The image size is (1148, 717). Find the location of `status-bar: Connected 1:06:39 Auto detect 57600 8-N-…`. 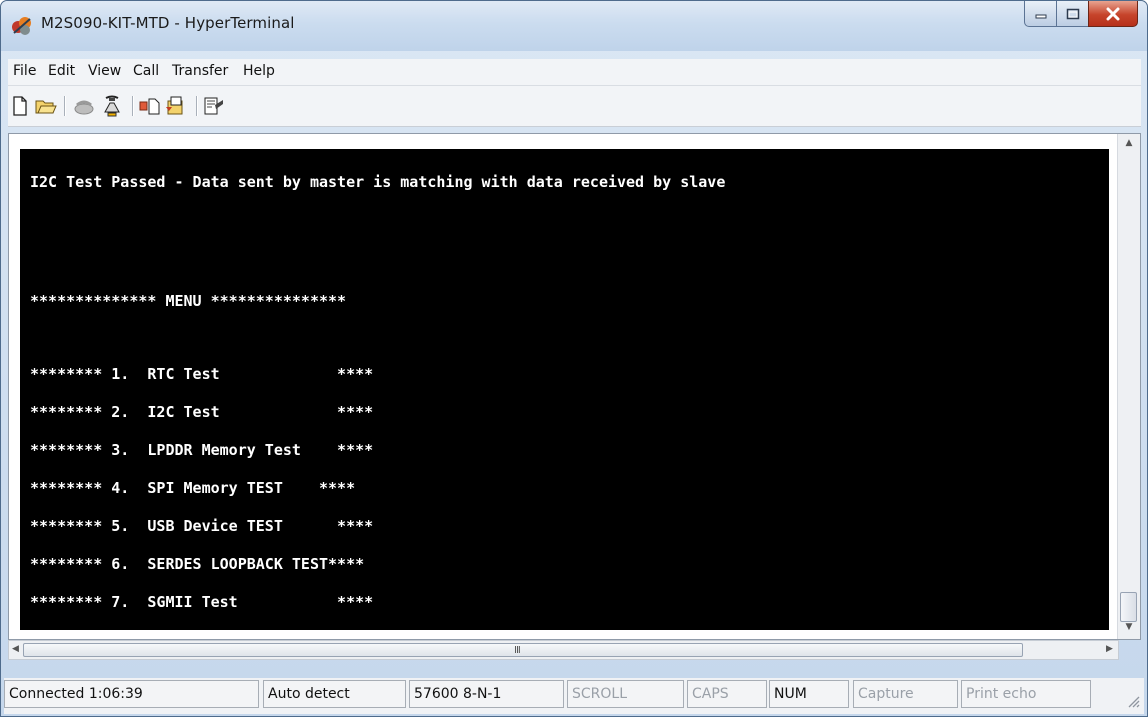

status-bar: Connected 1:06:39 Auto detect 57600 8-N-… is located at coordinates (574, 696).